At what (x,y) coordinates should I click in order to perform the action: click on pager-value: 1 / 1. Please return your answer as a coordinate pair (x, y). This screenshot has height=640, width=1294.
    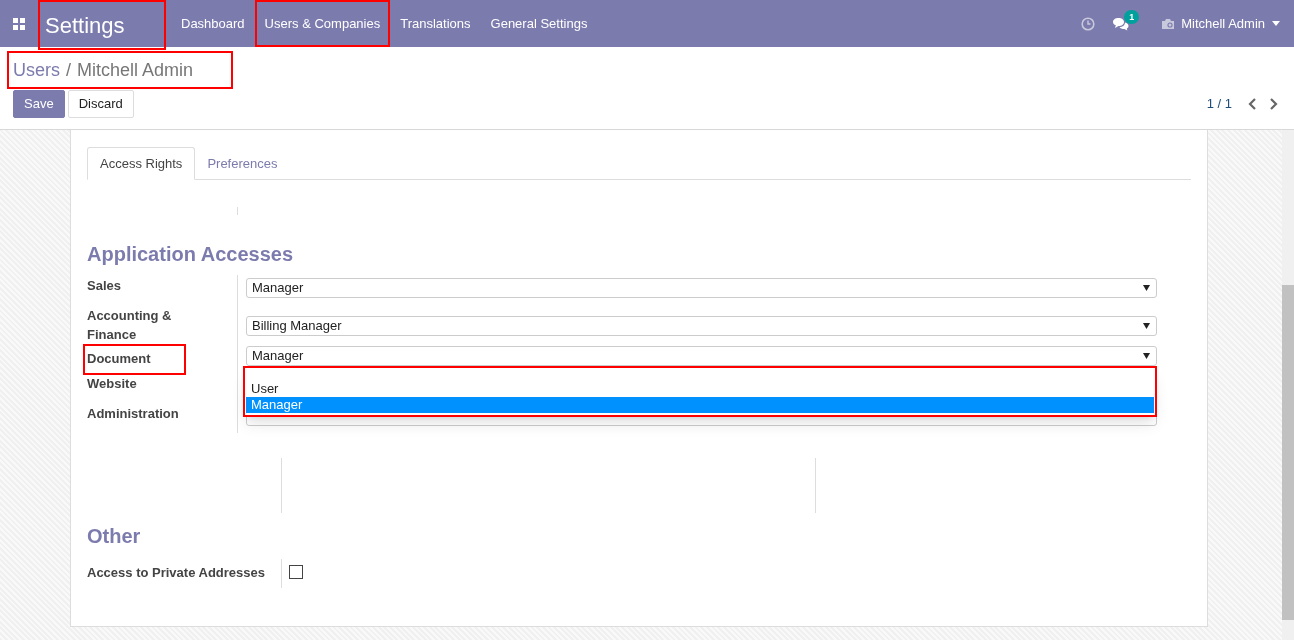
    Looking at the image, I should click on (1219, 104).